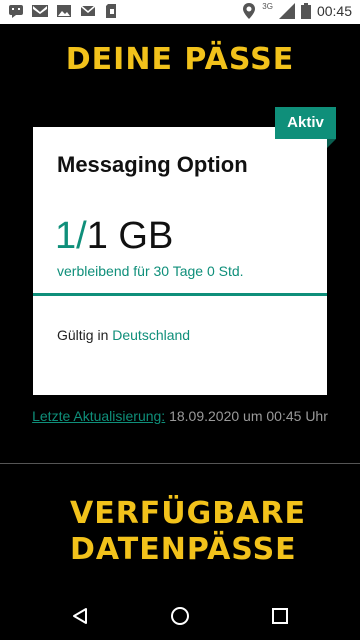 This screenshot has width=360, height=640. I want to click on data-remaining: 1, so click(66, 236).